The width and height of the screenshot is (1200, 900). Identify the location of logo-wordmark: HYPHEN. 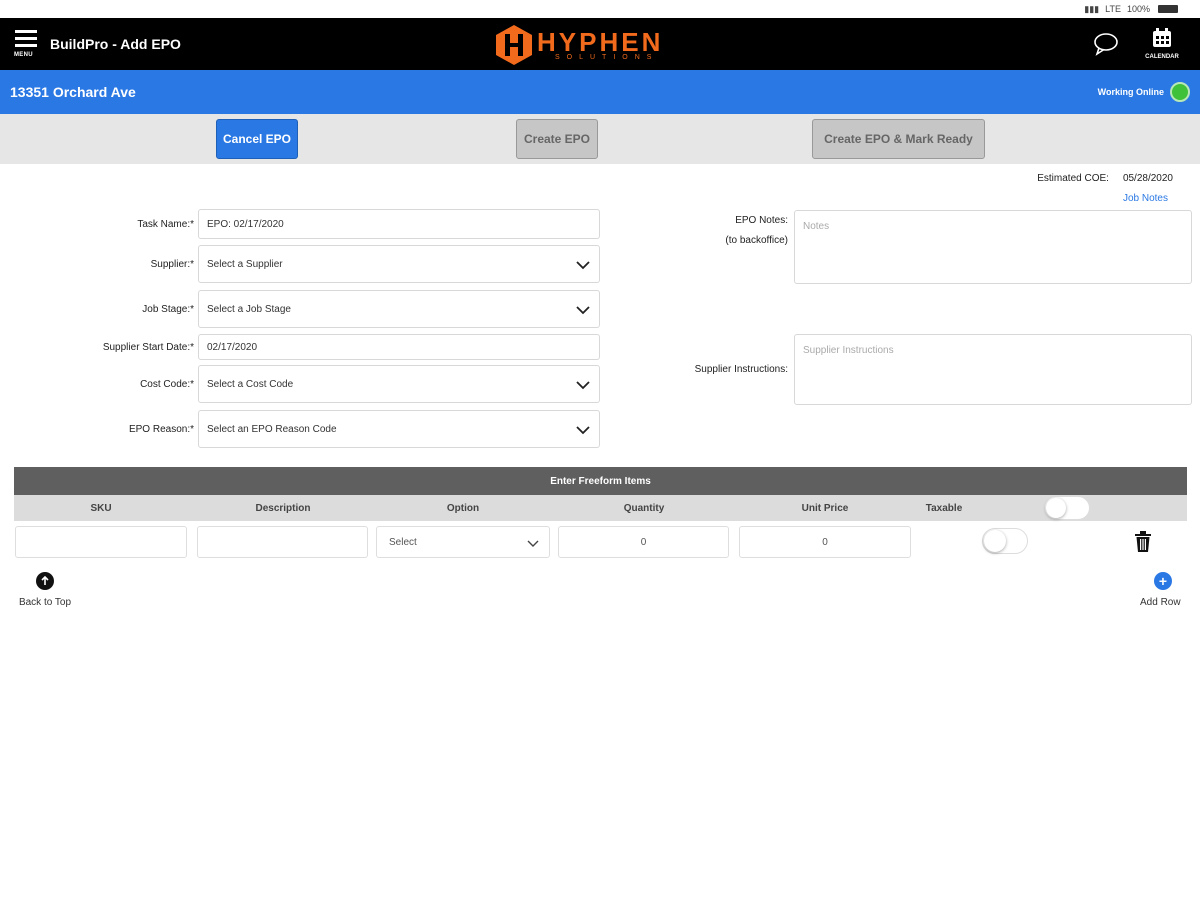
(600, 42).